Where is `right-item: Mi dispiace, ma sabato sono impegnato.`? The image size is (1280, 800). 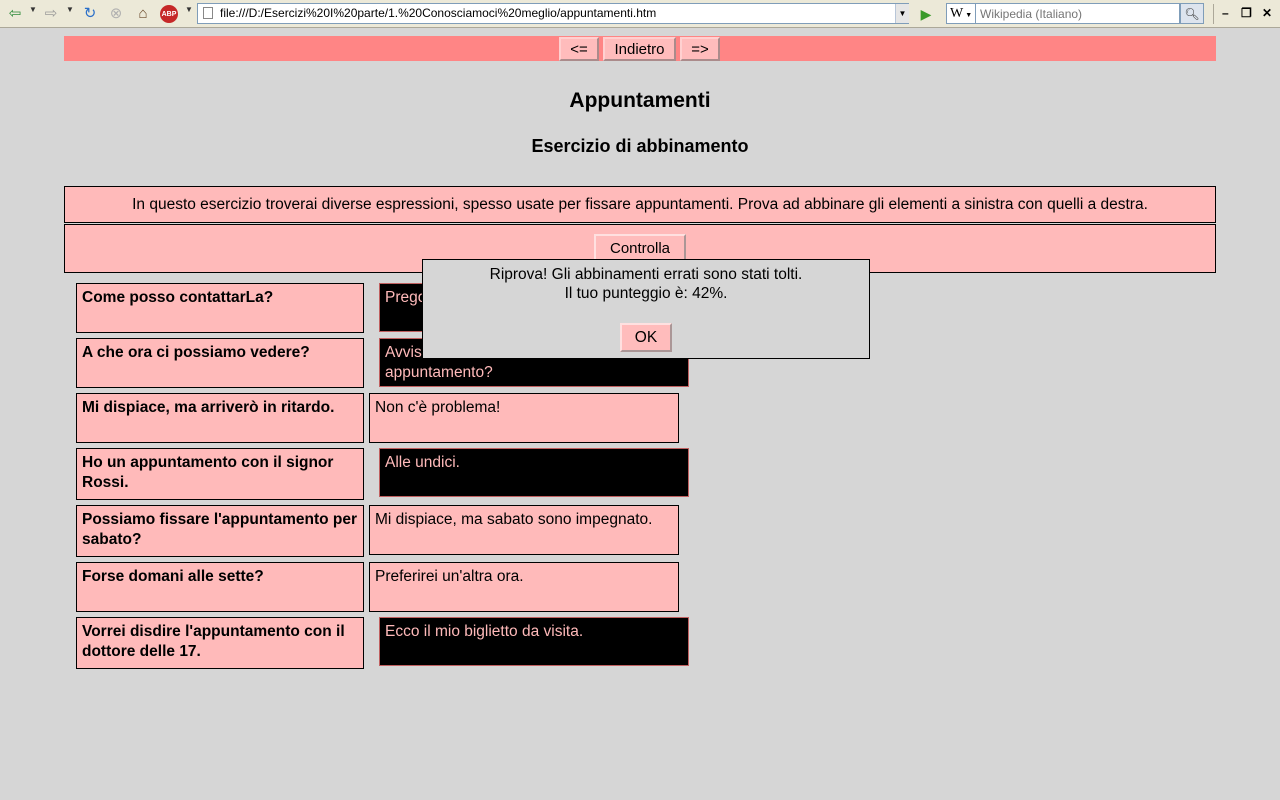
right-item: Mi dispiace, ma sabato sono impegnato. is located at coordinates (524, 530).